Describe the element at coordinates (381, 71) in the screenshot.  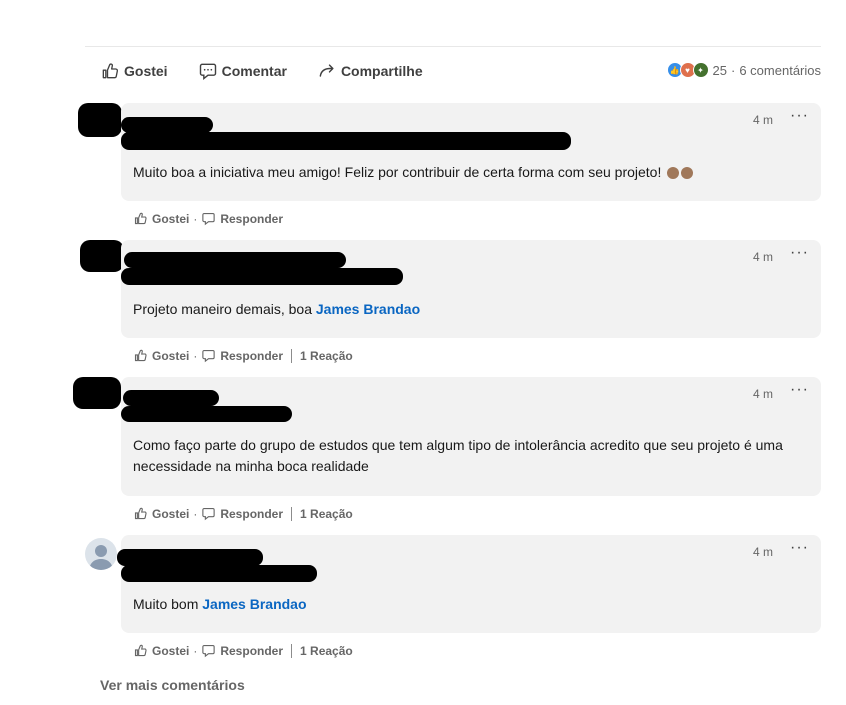
I see `share-label: Compartilhe` at that location.